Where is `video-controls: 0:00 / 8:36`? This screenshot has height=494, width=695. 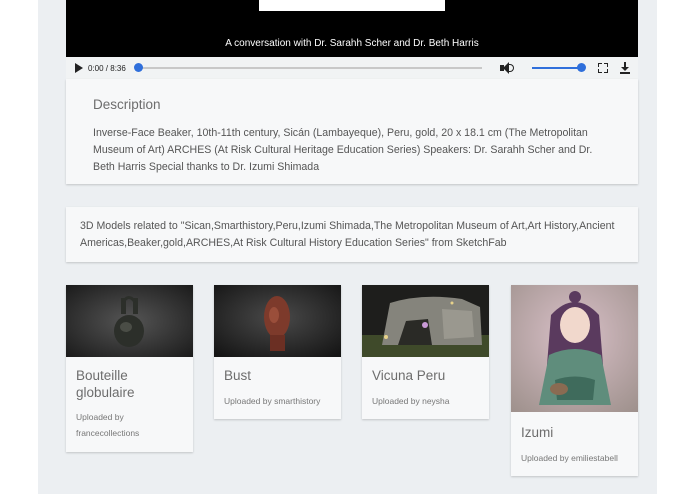 video-controls: 0:00 / 8:36 is located at coordinates (352, 68).